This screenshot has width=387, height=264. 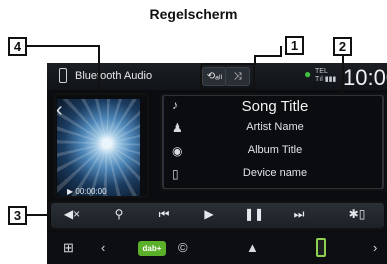 What do you see at coordinates (365, 77) in the screenshot?
I see `clock: 10:00` at bounding box center [365, 77].